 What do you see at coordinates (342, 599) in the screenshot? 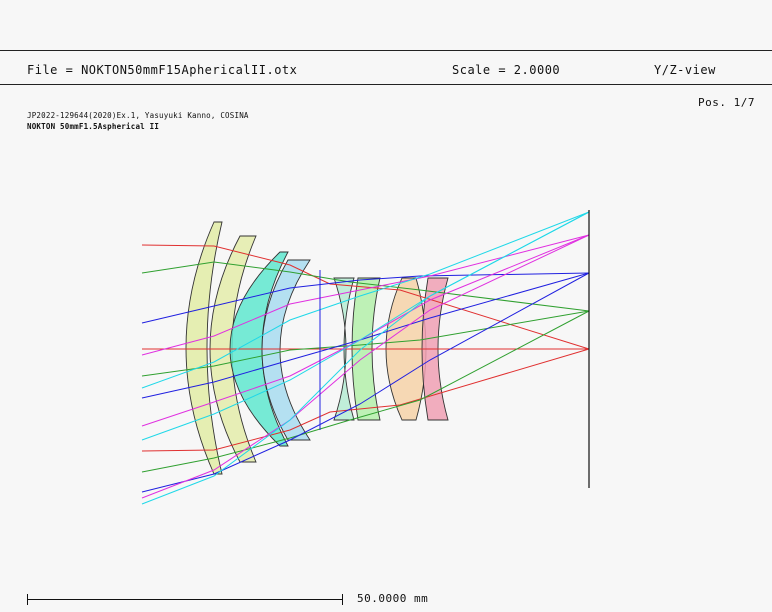
I see `scale-bar-tick-right` at bounding box center [342, 599].